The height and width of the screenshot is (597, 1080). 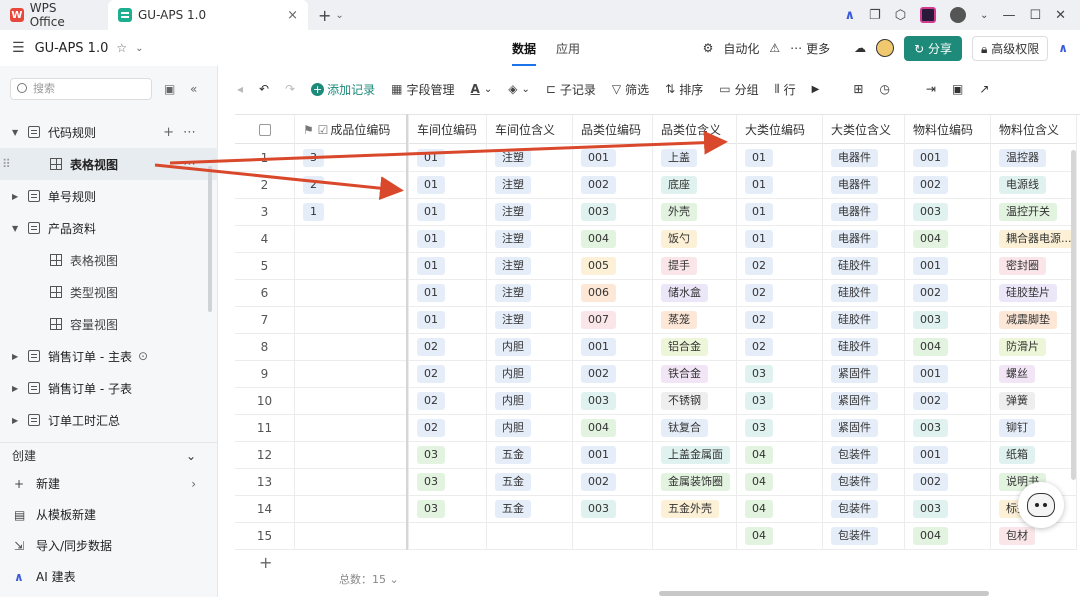 What do you see at coordinates (1034, 211) in the screenshot?
I see `table-cell: 温控开关` at bounding box center [1034, 211].